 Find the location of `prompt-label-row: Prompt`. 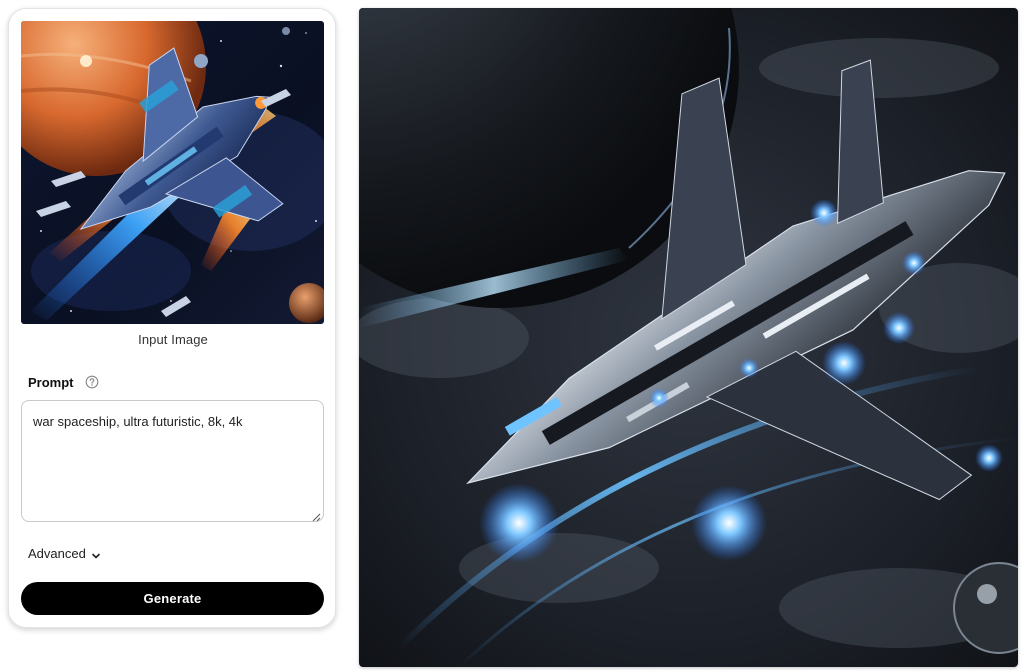

prompt-label-row: Prompt is located at coordinates (63, 382).